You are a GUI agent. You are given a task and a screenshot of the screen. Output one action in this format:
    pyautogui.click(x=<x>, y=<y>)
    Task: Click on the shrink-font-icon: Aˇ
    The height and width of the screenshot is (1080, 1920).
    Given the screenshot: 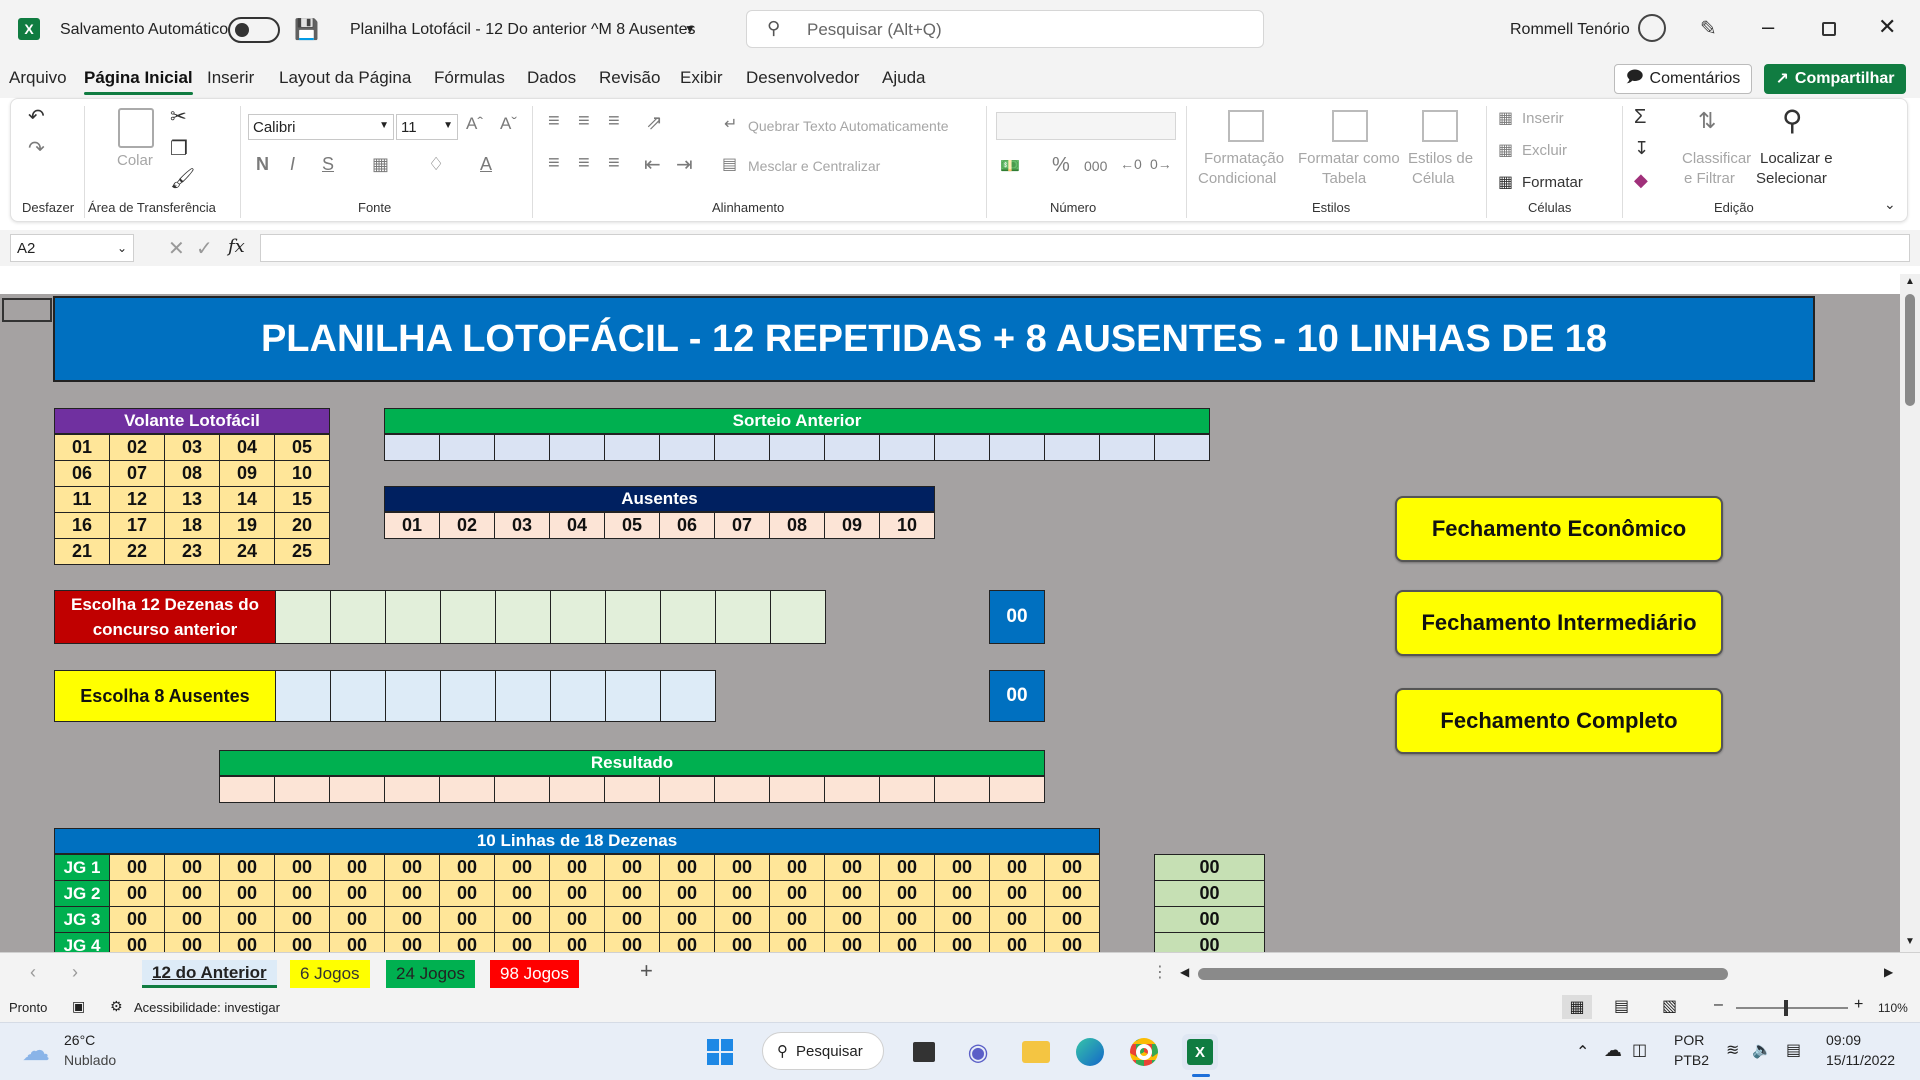 What is the action you would take?
    pyautogui.click(x=508, y=124)
    